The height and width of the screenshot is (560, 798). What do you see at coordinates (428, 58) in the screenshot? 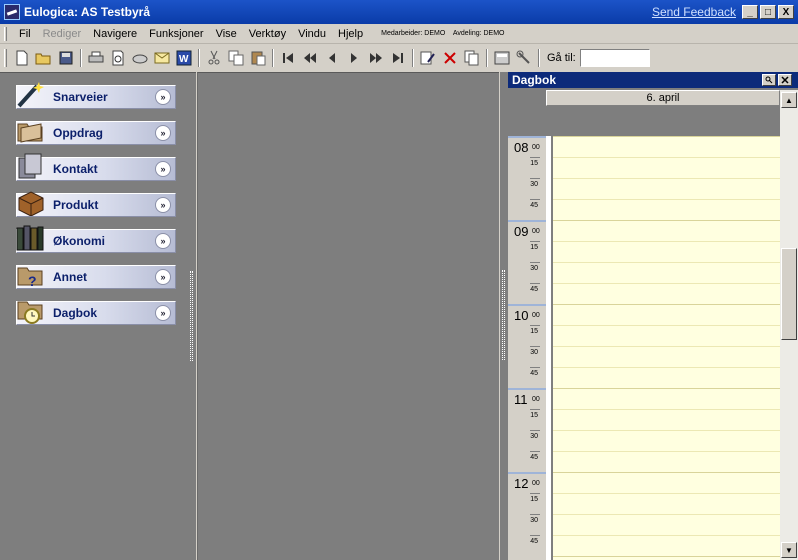
I see `edit-icon` at bounding box center [428, 58].